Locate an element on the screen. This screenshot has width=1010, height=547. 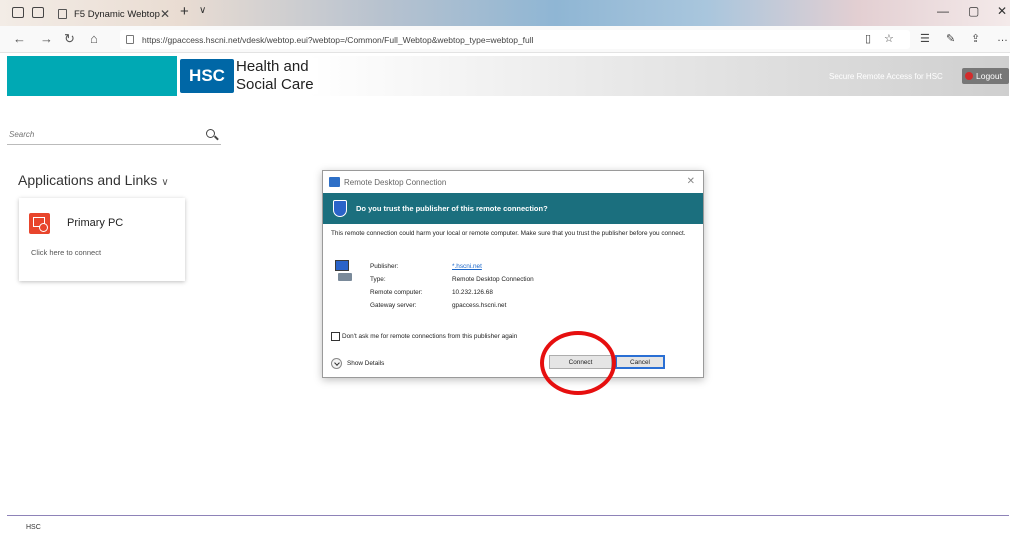
publisher-value: *.hscni.net is located at coordinates (467, 266).